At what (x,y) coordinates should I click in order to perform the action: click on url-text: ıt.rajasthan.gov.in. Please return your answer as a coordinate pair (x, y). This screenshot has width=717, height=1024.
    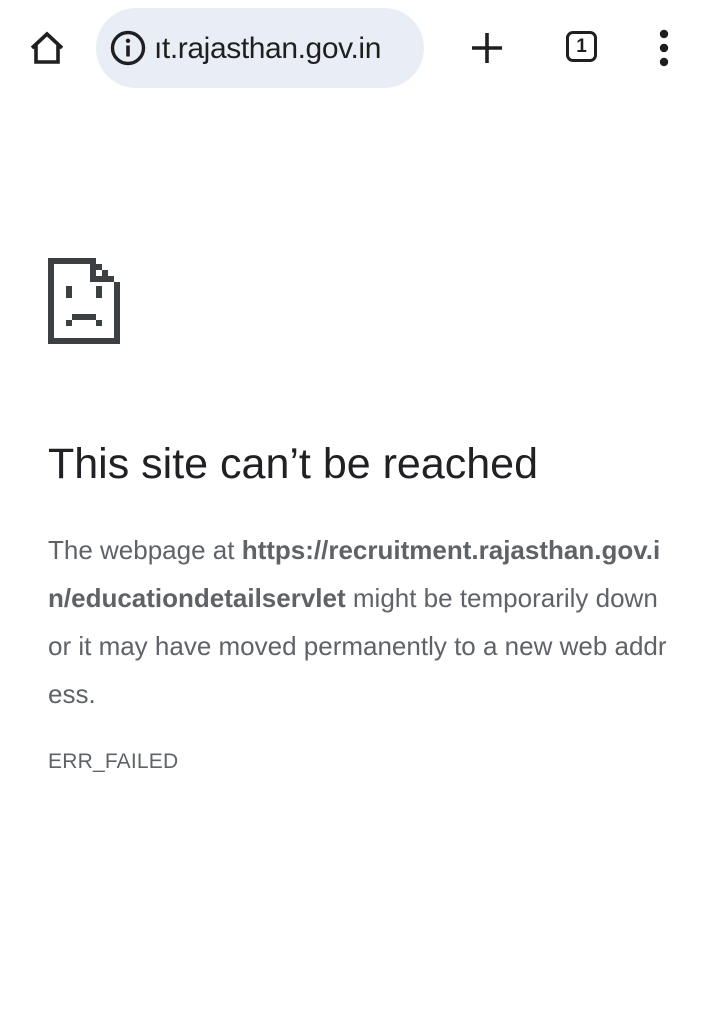
    Looking at the image, I should click on (285, 49).